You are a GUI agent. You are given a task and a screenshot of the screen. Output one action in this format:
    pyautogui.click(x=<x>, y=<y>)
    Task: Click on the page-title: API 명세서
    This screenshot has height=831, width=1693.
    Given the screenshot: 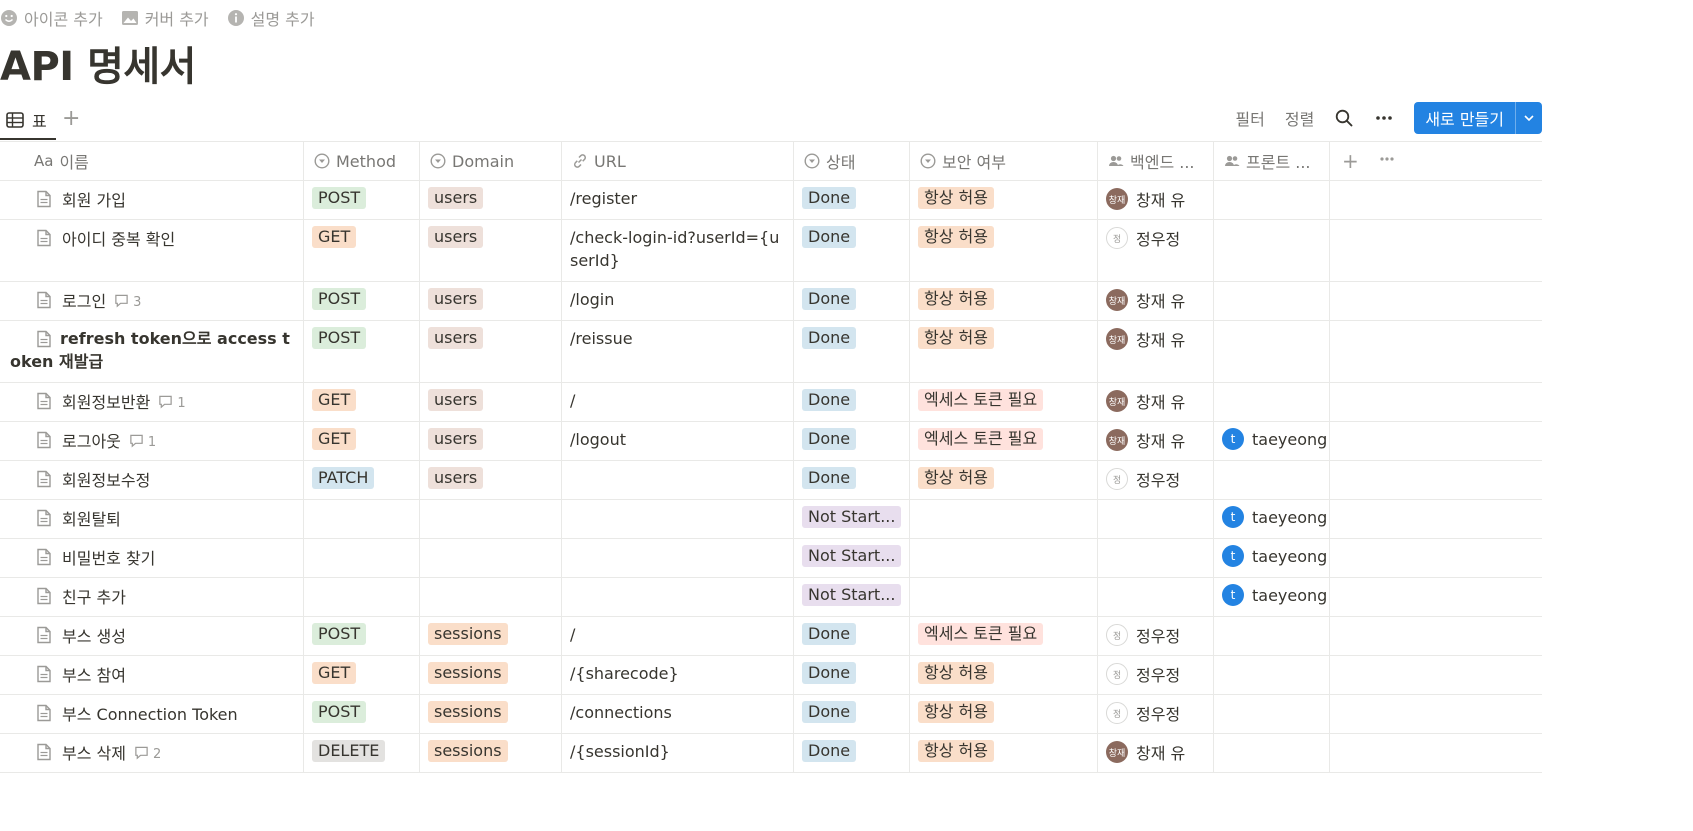 What is the action you would take?
    pyautogui.click(x=98, y=63)
    